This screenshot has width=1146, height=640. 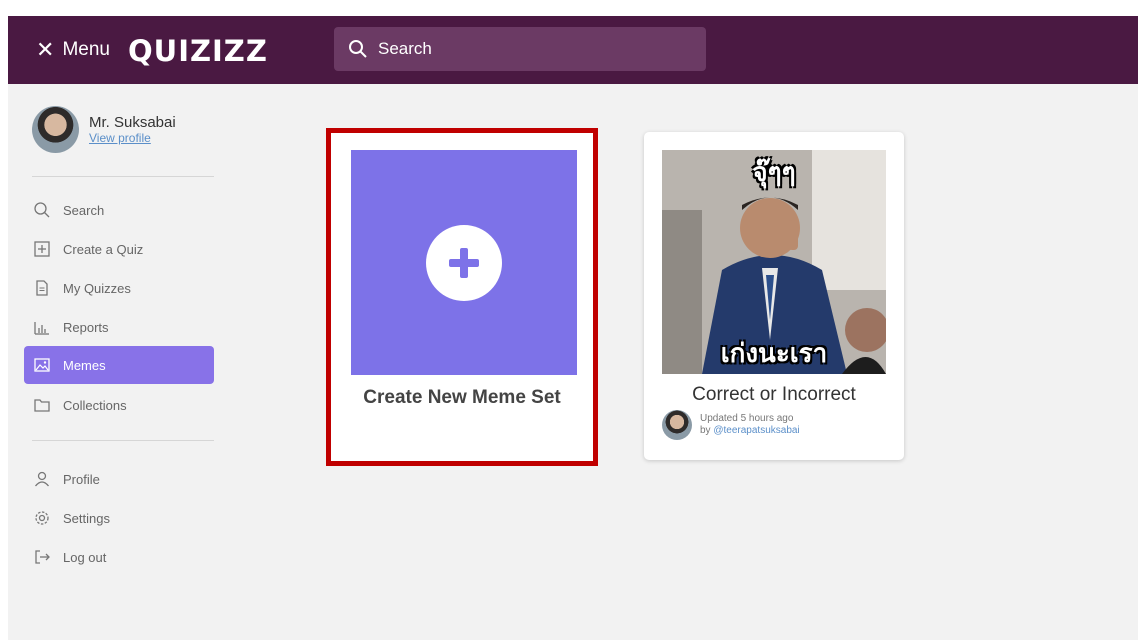 I want to click on menu-label: Menu, so click(x=86, y=49).